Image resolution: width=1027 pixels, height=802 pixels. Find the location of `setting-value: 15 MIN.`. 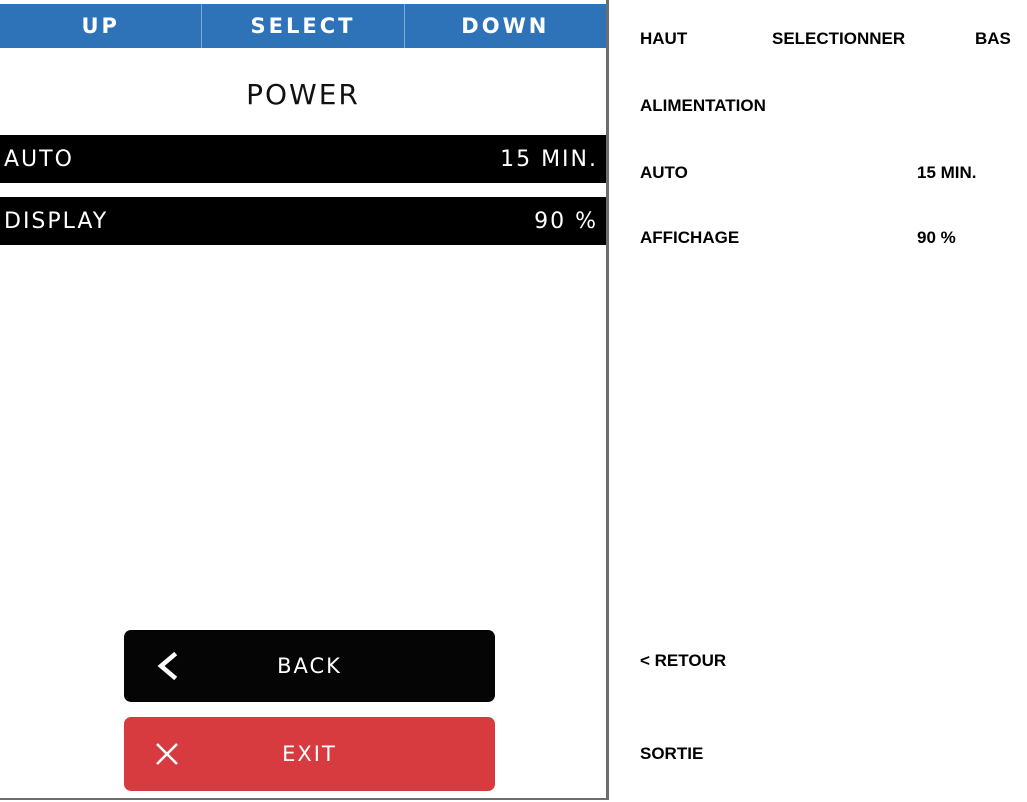

setting-value: 15 MIN. is located at coordinates (549, 159).